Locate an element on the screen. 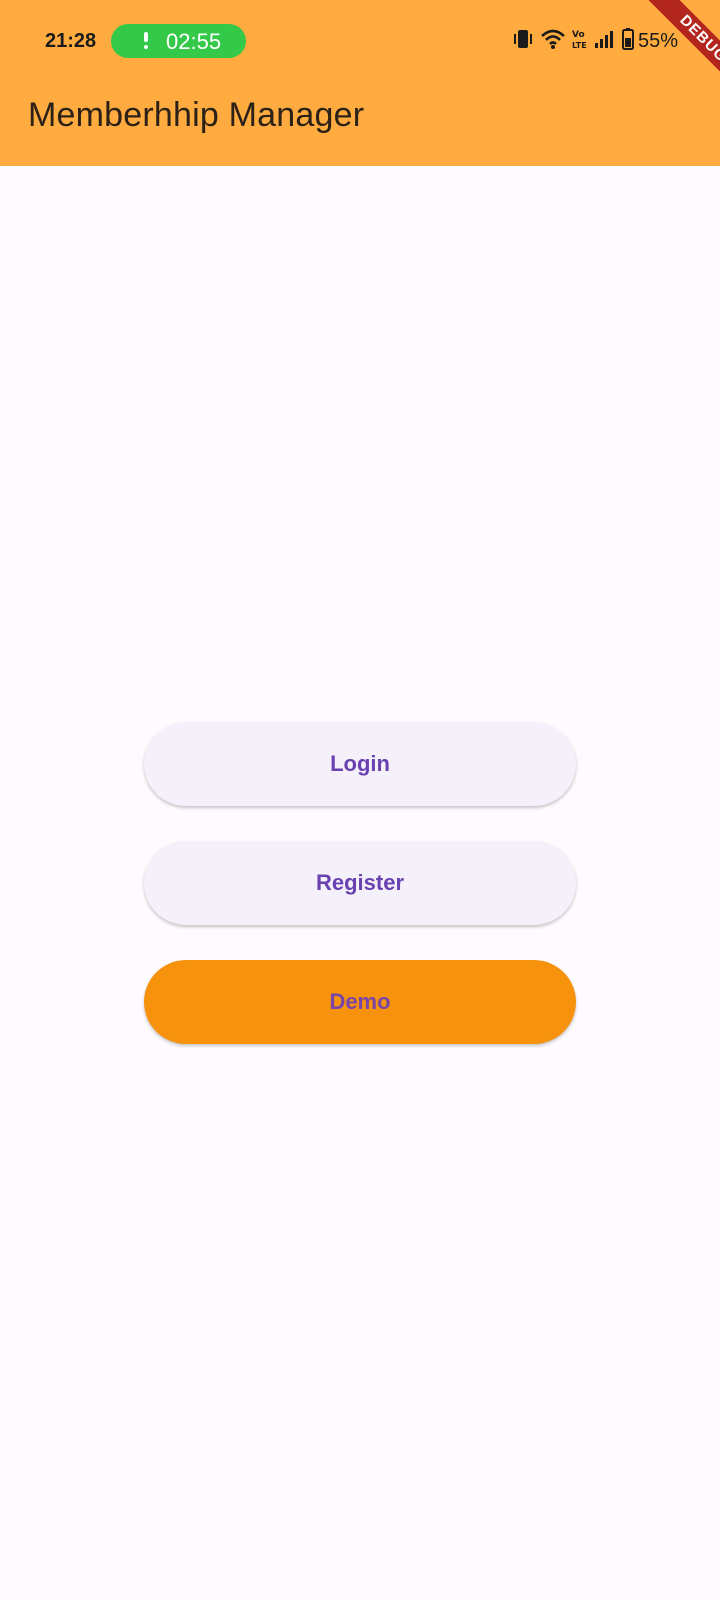 The image size is (720, 1600). debug-banner: DEBUG is located at coordinates (665, 55).